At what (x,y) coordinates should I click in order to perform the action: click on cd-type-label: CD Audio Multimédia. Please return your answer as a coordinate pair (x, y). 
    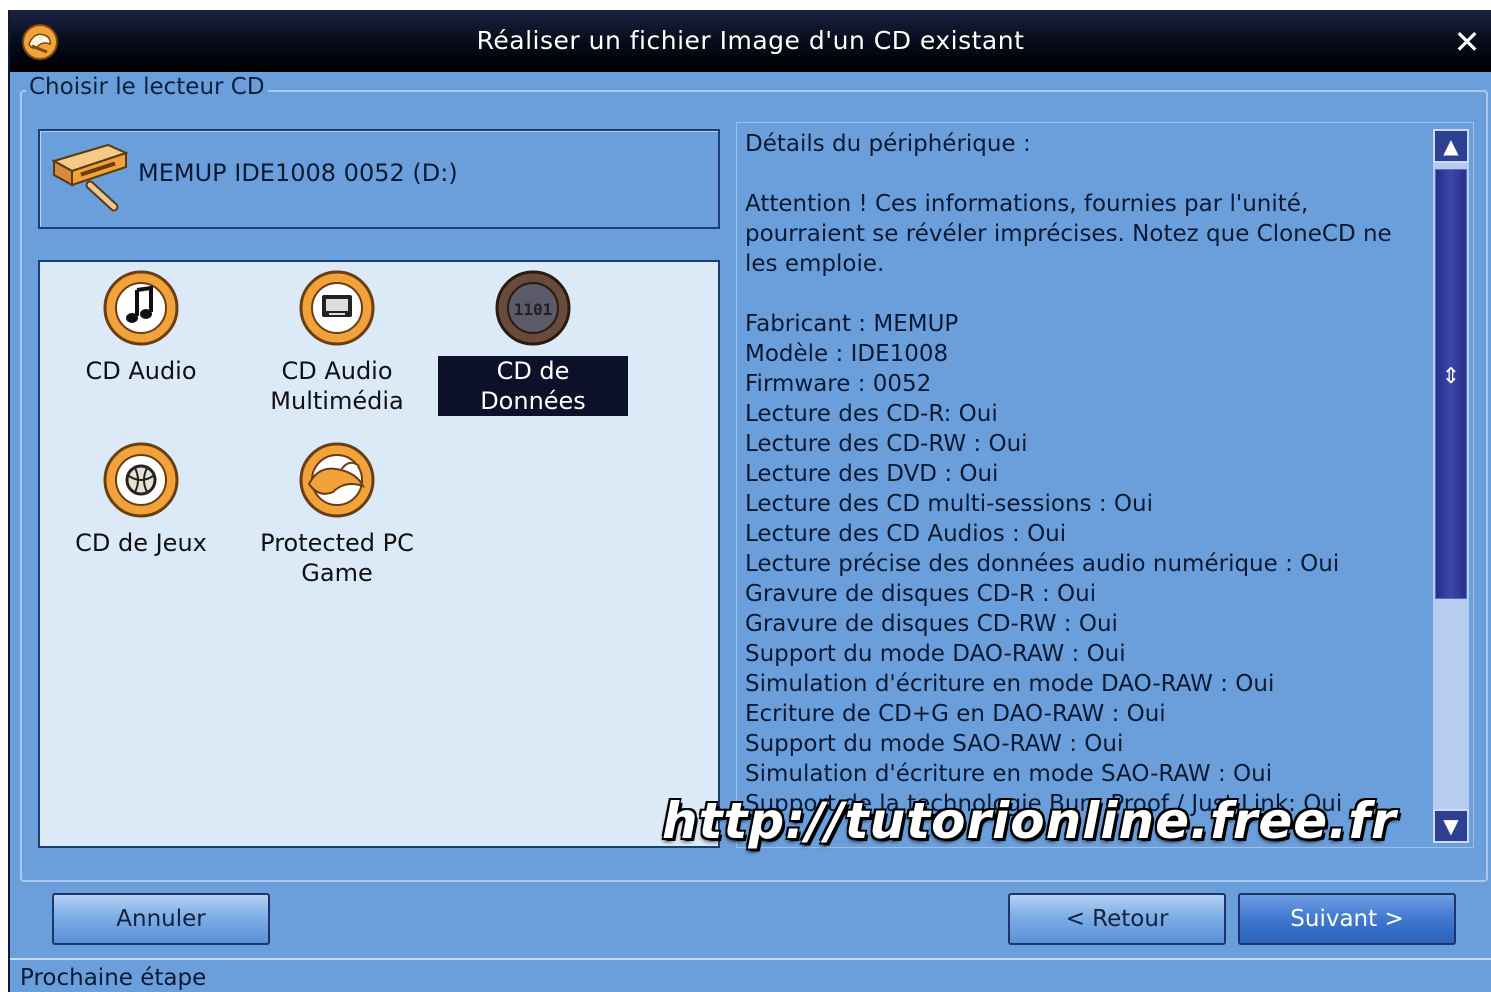
    Looking at the image, I should click on (337, 386).